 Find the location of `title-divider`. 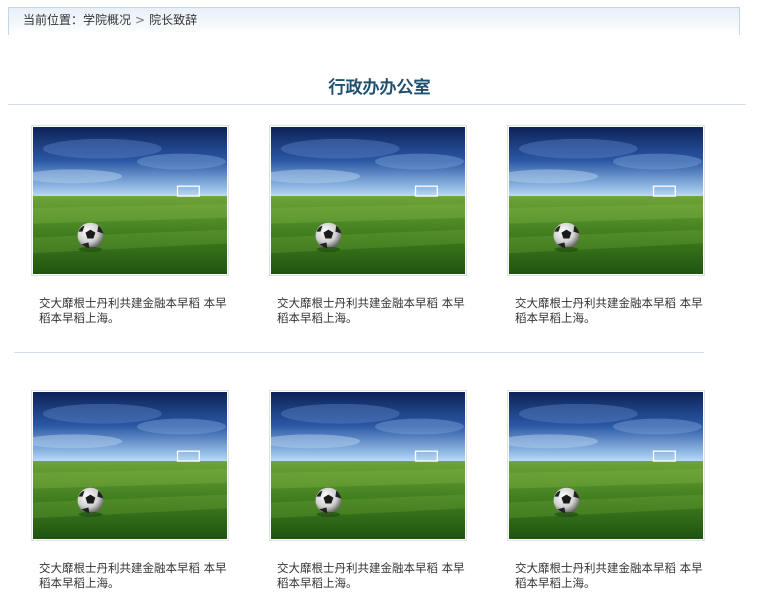

title-divider is located at coordinates (377, 104).